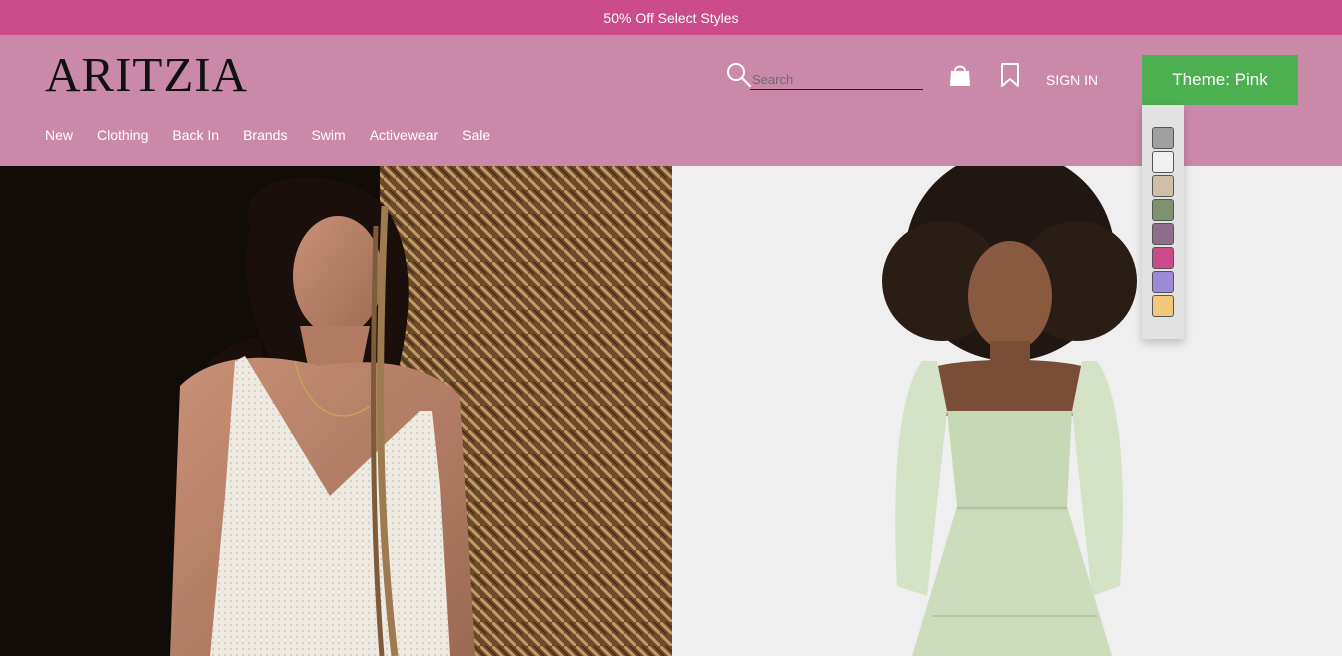  I want to click on nav-item-swim: Swim, so click(328, 135).